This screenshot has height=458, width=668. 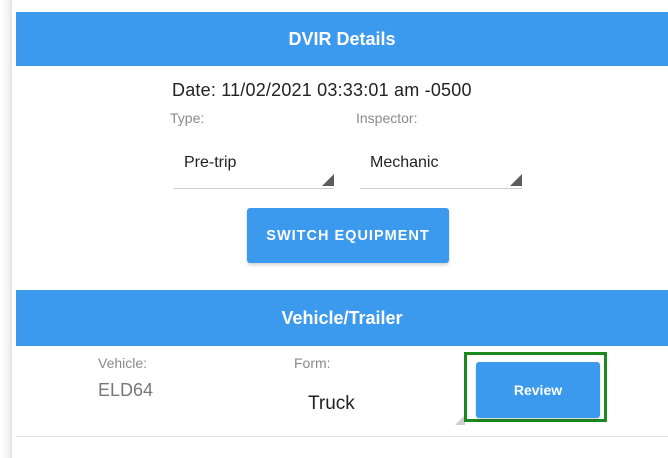 What do you see at coordinates (538, 390) in the screenshot?
I see `review-button: Review` at bounding box center [538, 390].